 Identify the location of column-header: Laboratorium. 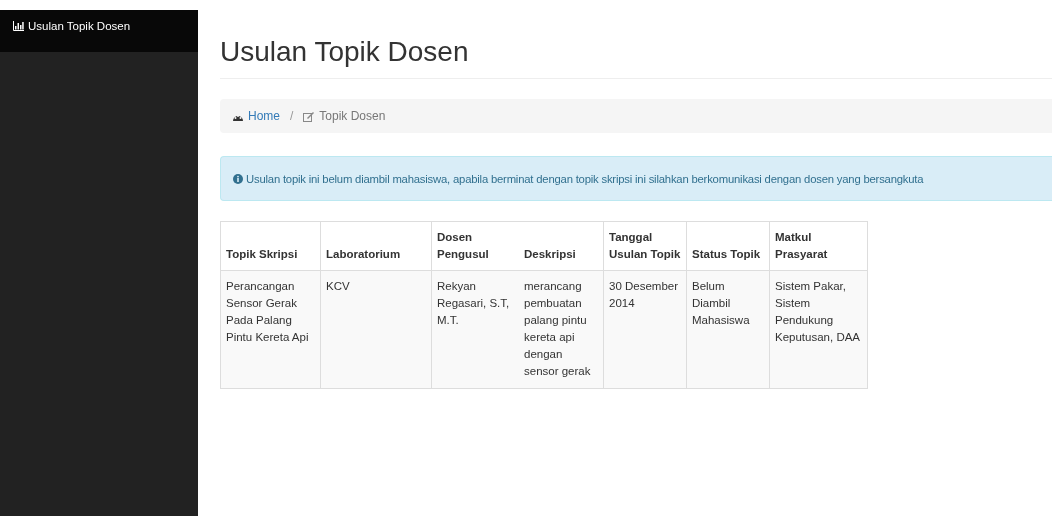
(376, 246).